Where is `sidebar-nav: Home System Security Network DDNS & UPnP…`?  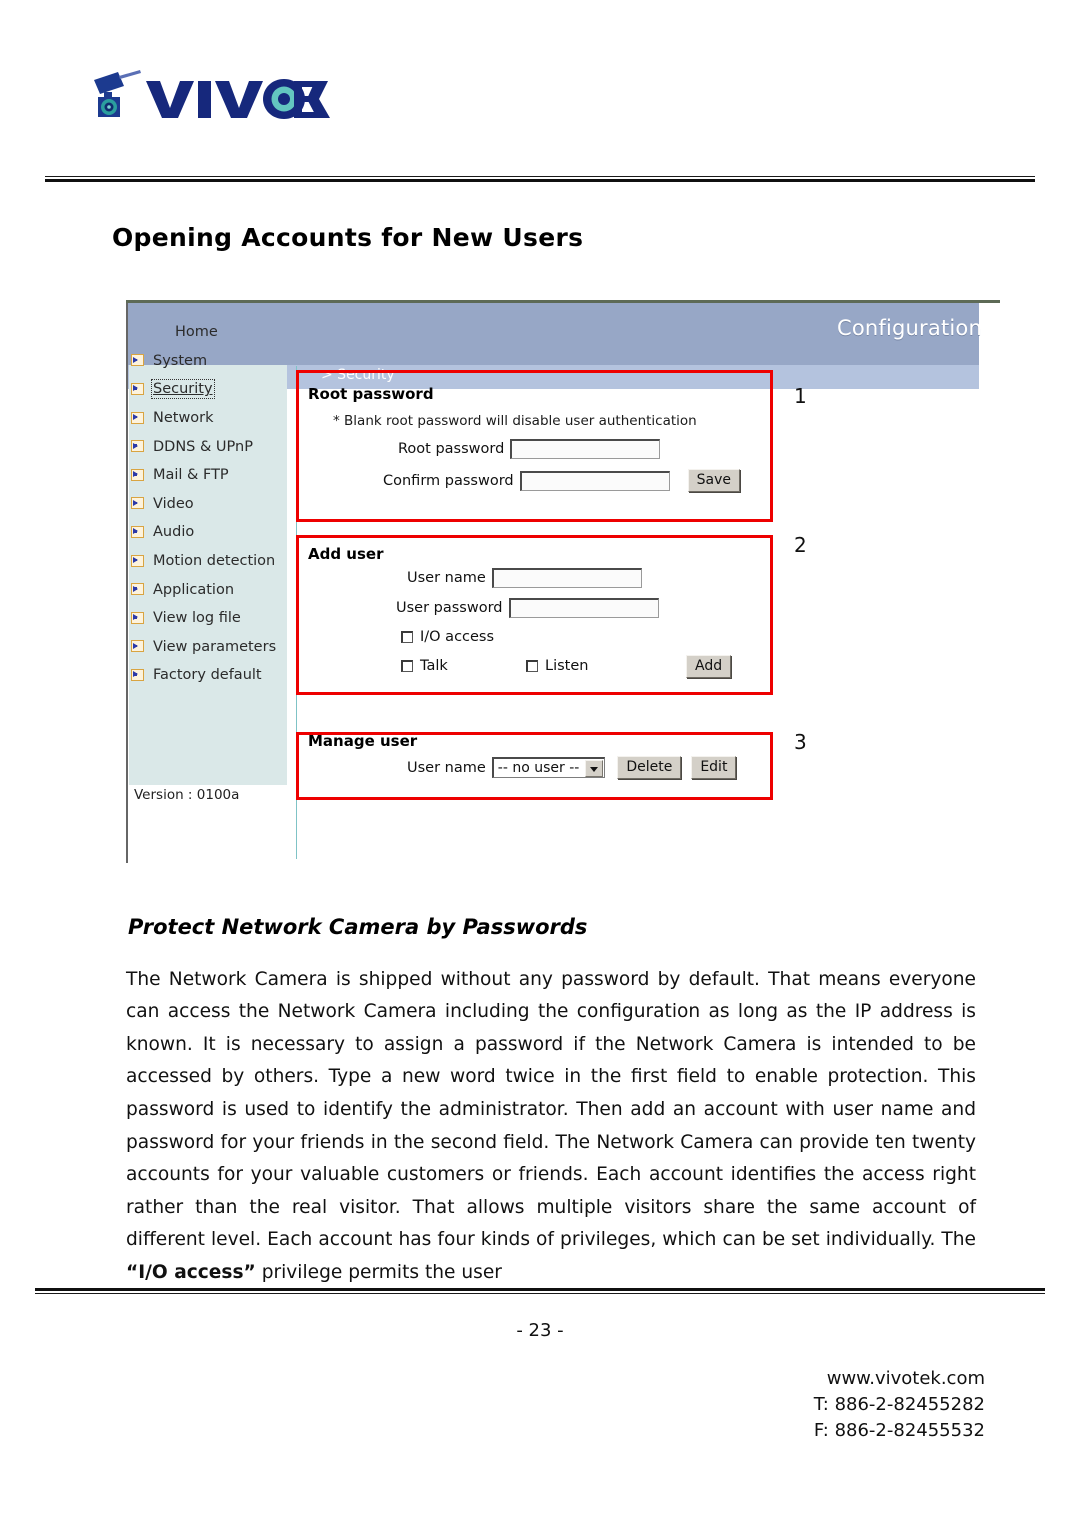
sidebar-nav: Home System Security Network DDNS & UPnP… is located at coordinates (210, 504).